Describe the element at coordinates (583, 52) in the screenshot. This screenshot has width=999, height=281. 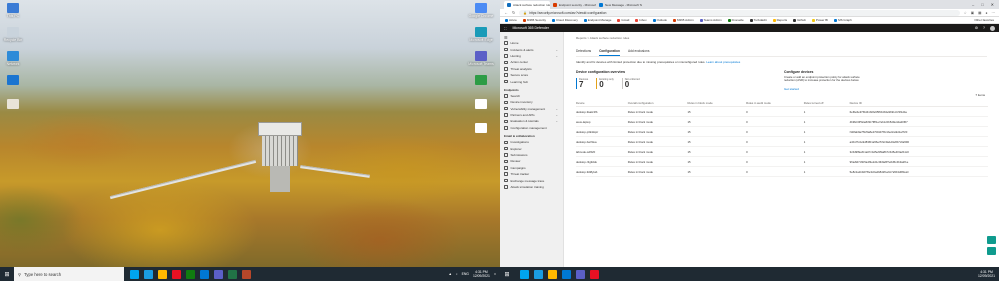
I see `tab-detections: Detections` at that location.